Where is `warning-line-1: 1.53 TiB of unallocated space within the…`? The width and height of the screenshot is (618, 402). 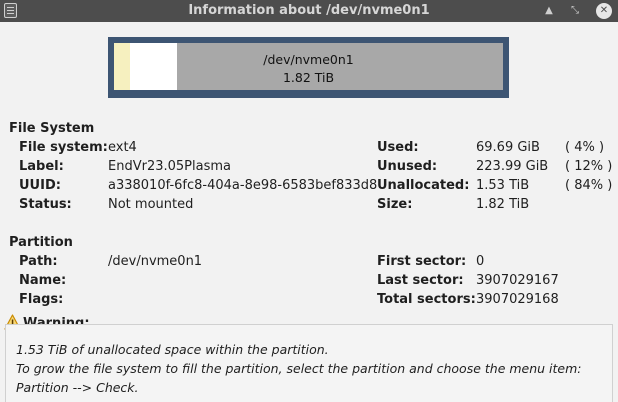 warning-line-1: 1.53 TiB of unallocated space within the… is located at coordinates (172, 349).